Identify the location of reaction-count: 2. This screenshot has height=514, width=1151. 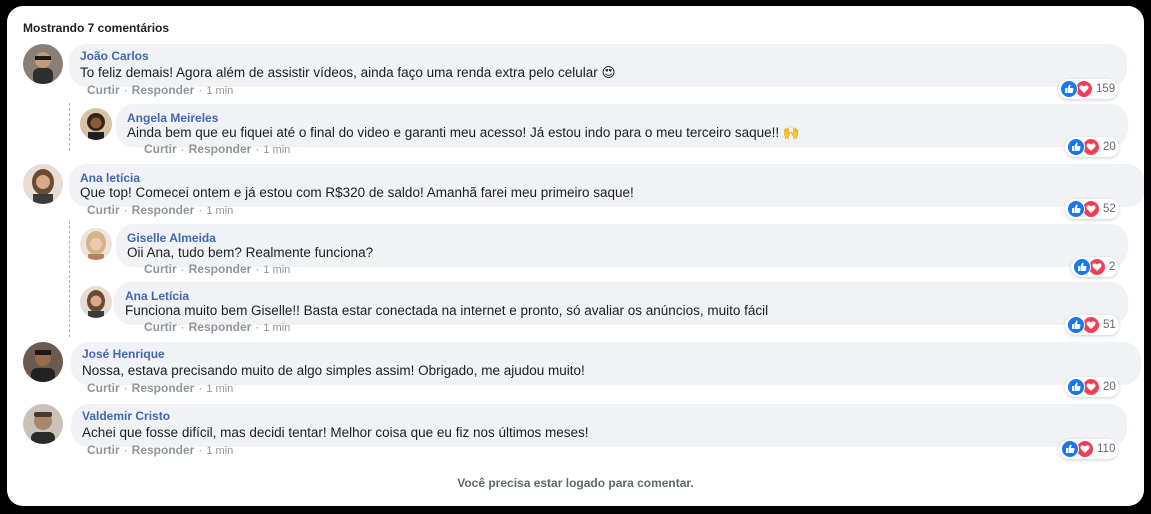
(1112, 267).